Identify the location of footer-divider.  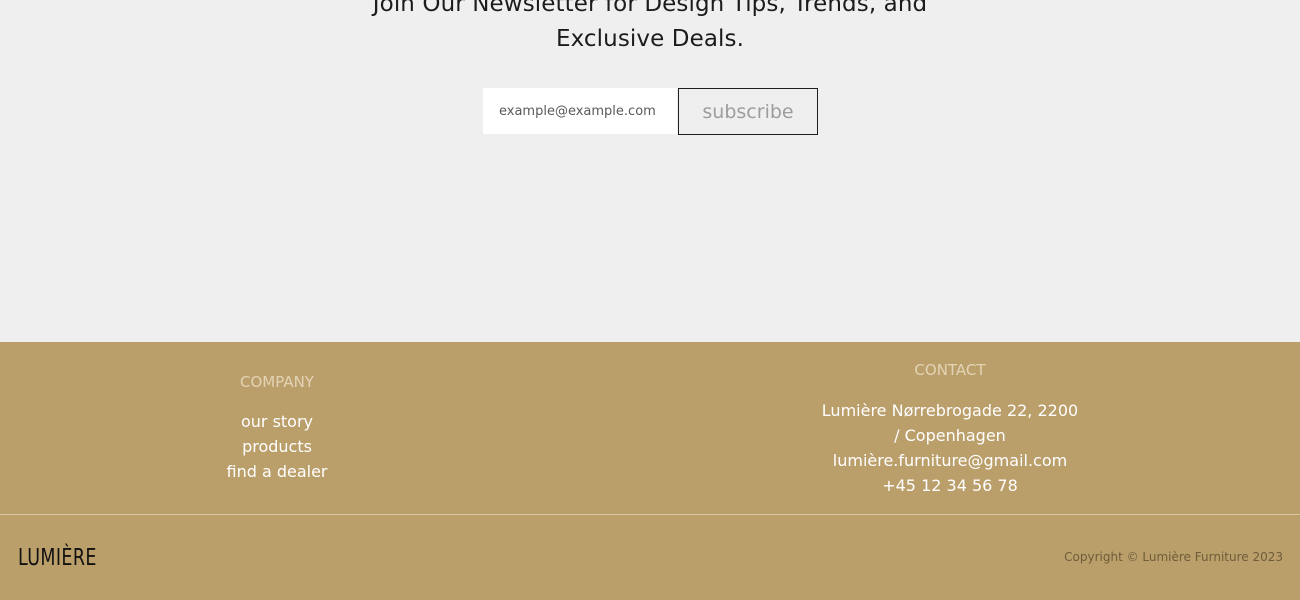
(650, 514).